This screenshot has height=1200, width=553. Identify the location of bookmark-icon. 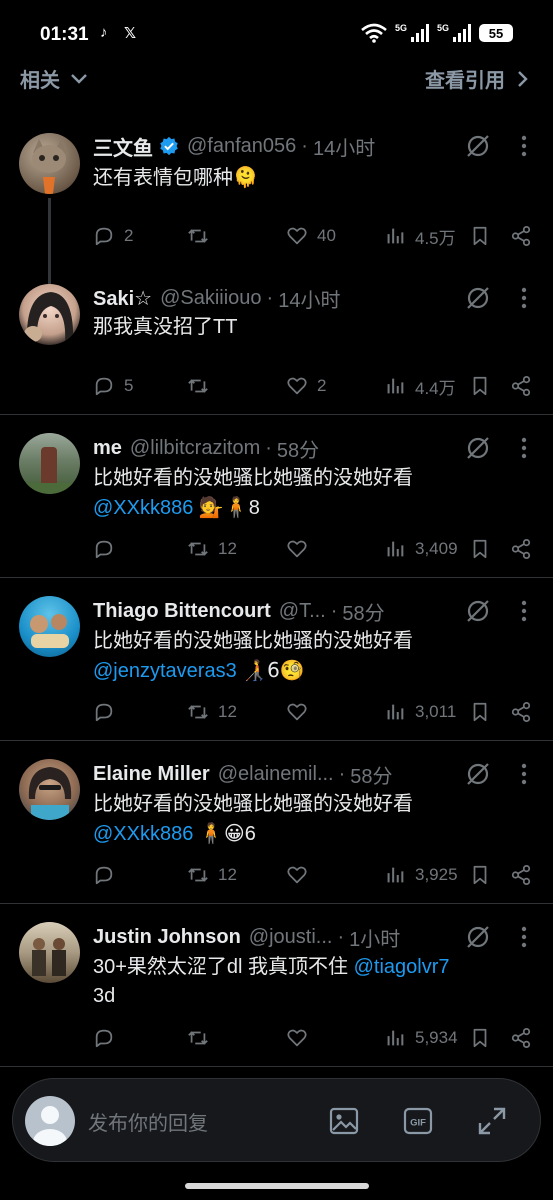
(480, 1038).